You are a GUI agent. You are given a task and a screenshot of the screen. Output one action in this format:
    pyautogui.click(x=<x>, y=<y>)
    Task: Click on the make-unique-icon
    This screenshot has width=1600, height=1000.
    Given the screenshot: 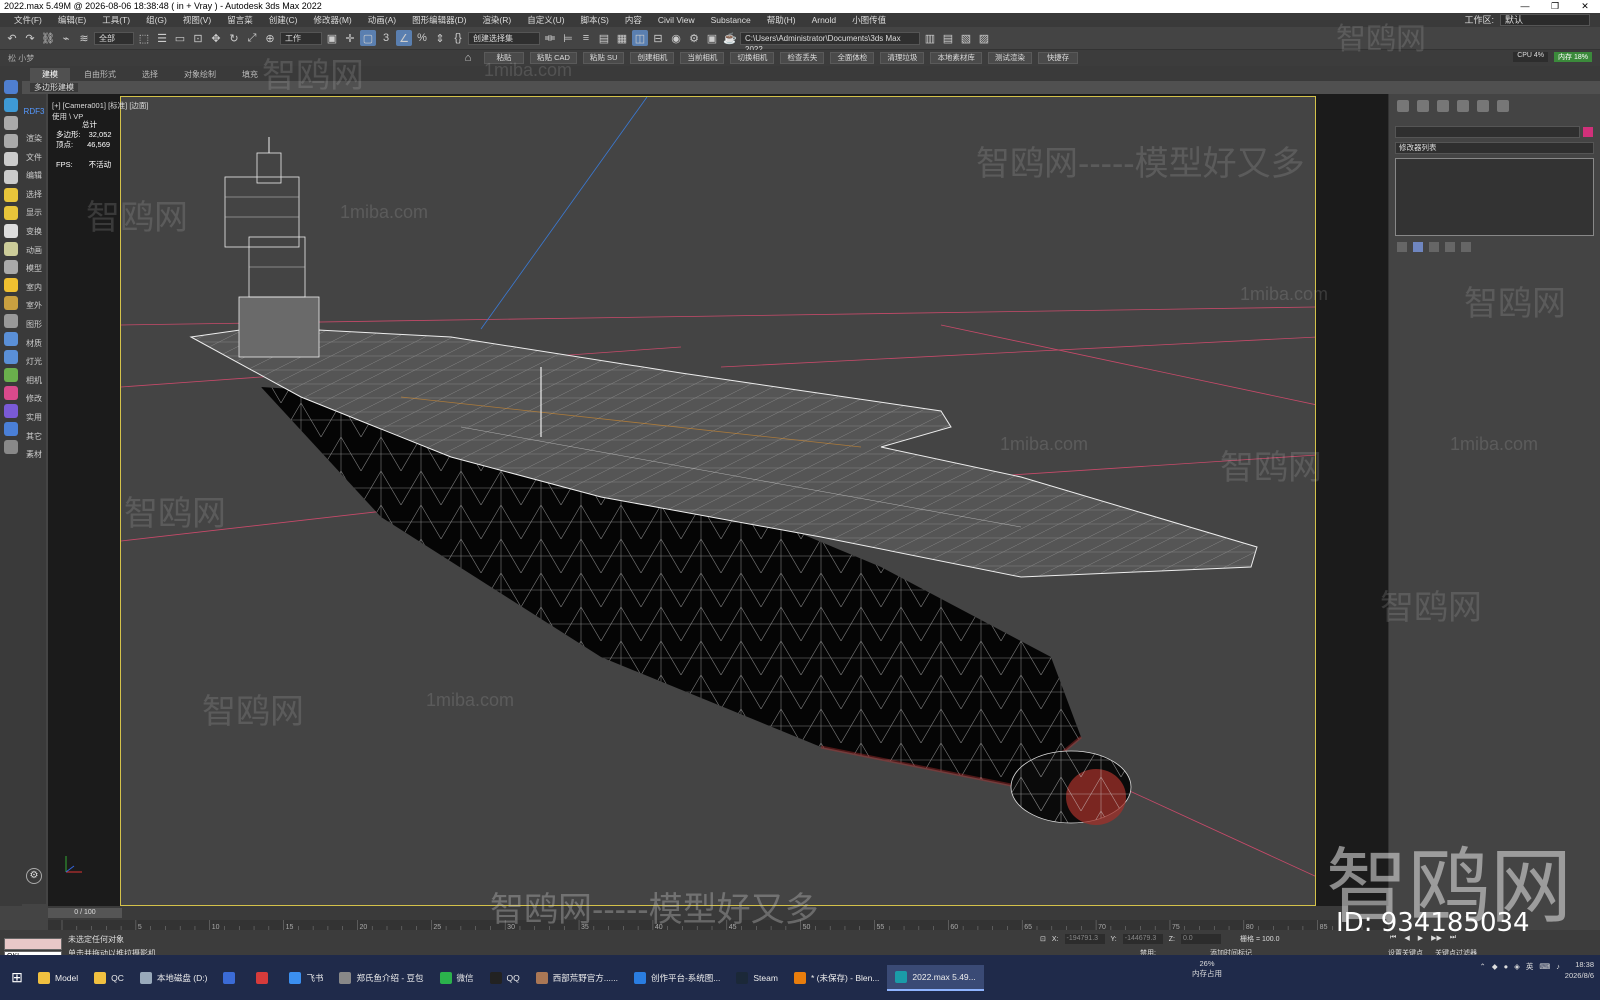 What is the action you would take?
    pyautogui.click(x=1434, y=247)
    